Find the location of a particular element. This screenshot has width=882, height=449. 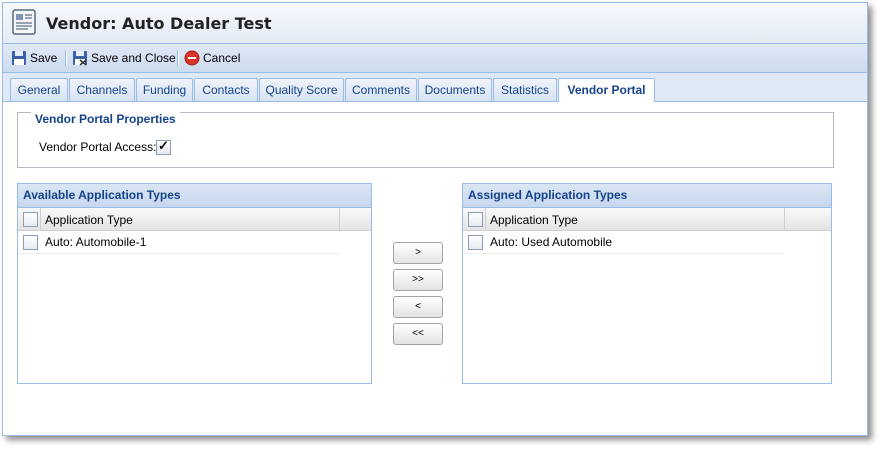

add-all-button: >> is located at coordinates (418, 280).